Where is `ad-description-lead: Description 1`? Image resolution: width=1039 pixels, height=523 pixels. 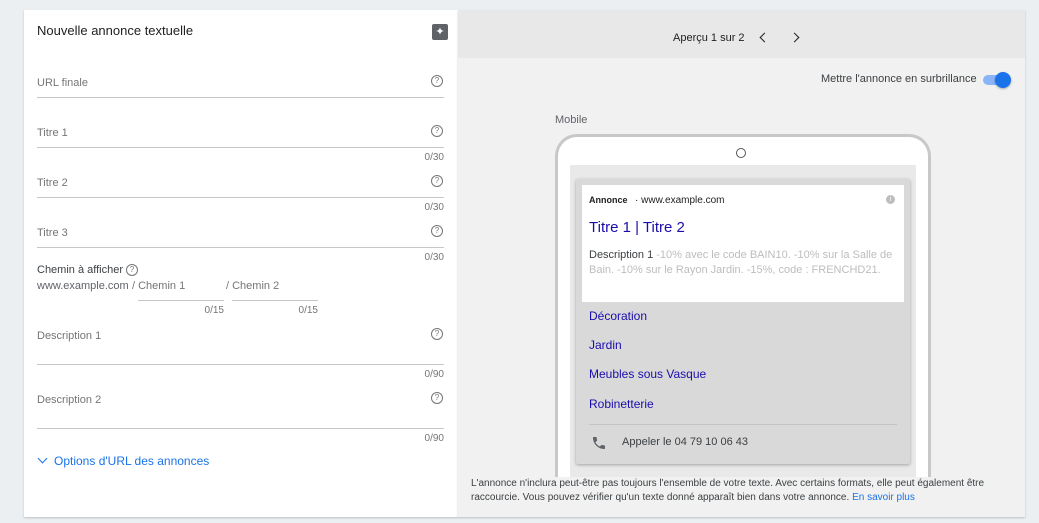 ad-description-lead: Description 1 is located at coordinates (621, 255).